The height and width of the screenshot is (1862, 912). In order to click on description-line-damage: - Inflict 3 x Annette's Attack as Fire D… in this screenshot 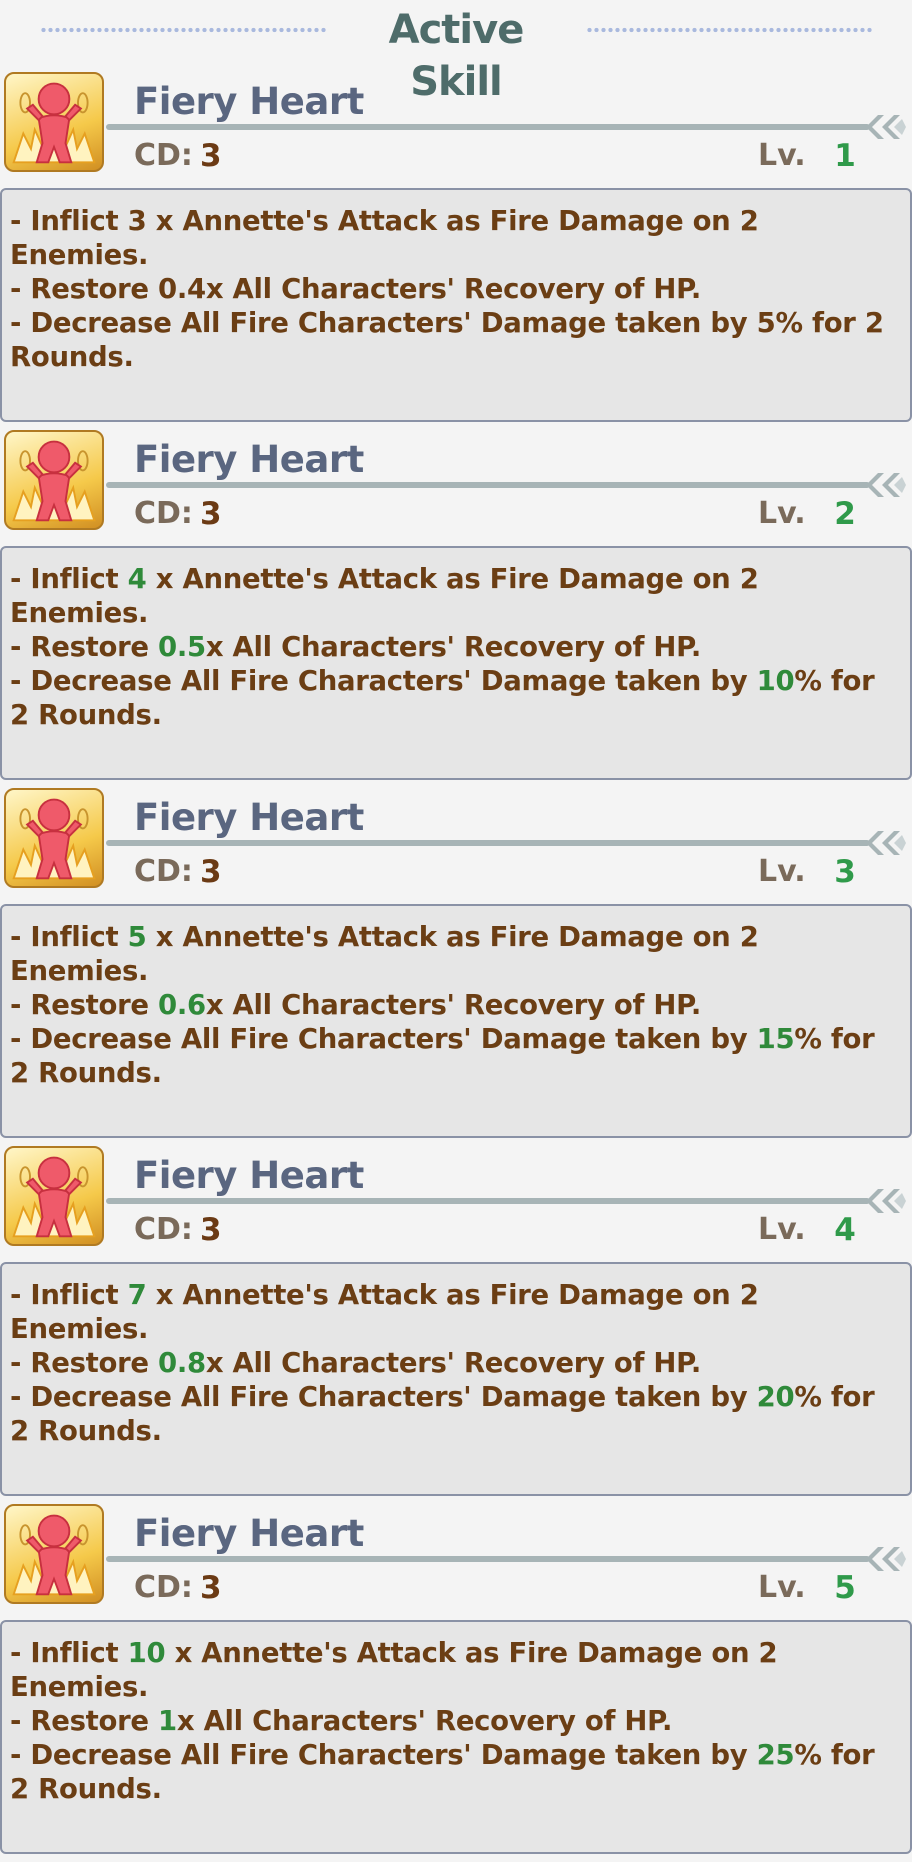, I will do `click(456, 238)`.